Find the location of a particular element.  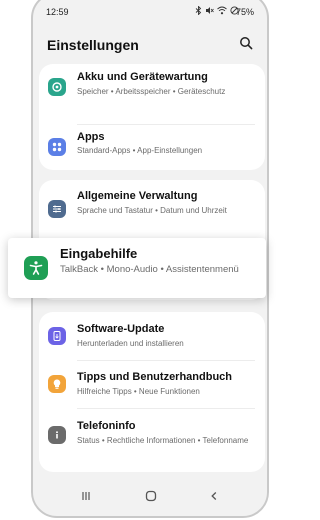

settings-item-title: Eingabehilfe is located at coordinates (99, 253).